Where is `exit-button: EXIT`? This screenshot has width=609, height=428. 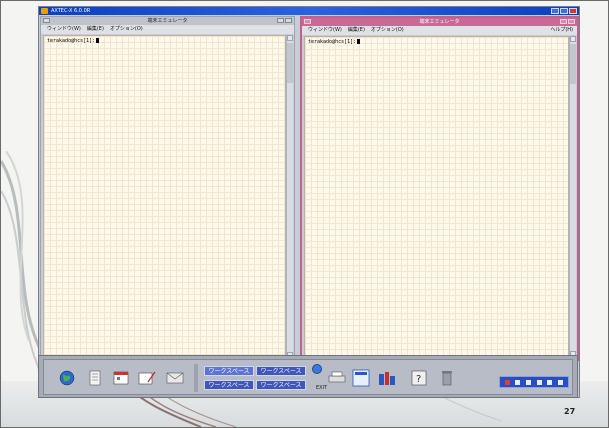
exit-button: EXIT is located at coordinates (321, 388).